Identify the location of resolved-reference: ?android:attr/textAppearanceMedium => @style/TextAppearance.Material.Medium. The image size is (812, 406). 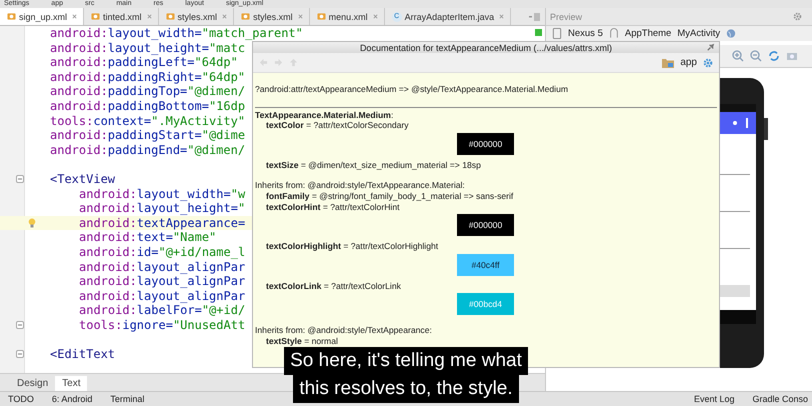
(412, 89).